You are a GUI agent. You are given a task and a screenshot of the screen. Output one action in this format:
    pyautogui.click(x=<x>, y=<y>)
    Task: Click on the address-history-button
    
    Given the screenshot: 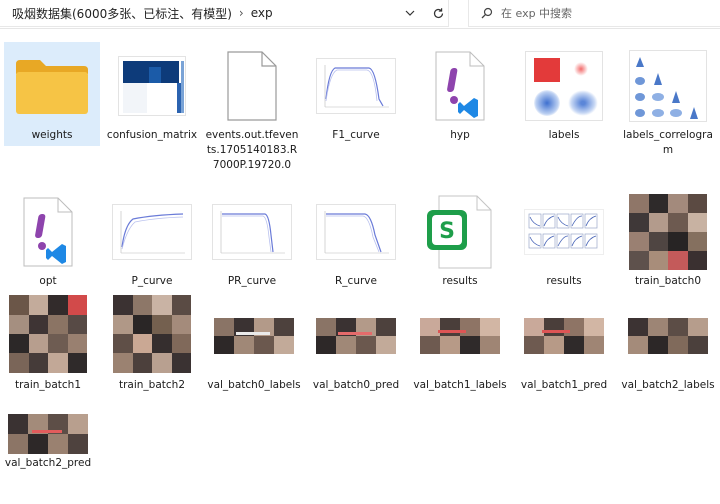 What is the action you would take?
    pyautogui.click(x=410, y=13)
    